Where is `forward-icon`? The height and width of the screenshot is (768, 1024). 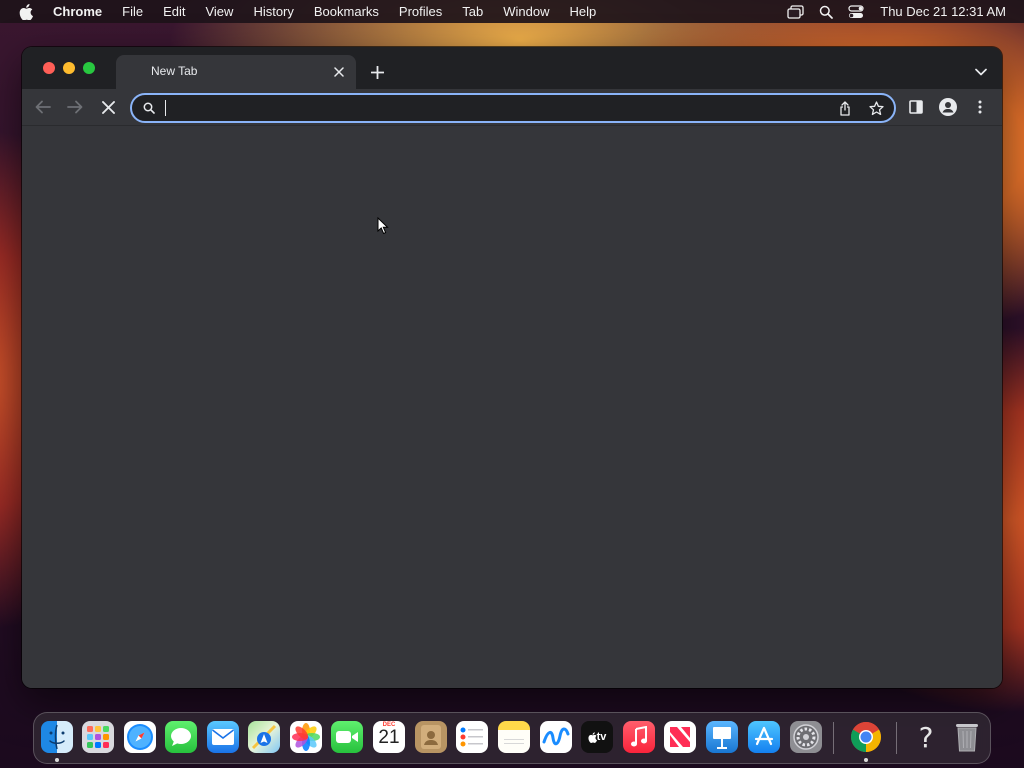
forward-icon is located at coordinates (75, 107).